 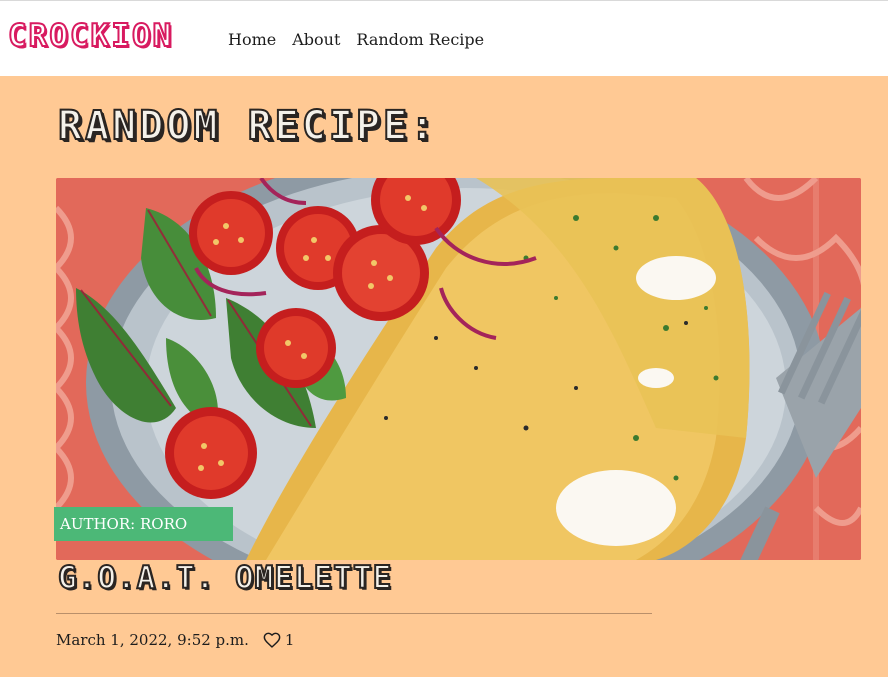 I want to click on author-badge: AUTHOR: RORO, so click(x=143, y=524).